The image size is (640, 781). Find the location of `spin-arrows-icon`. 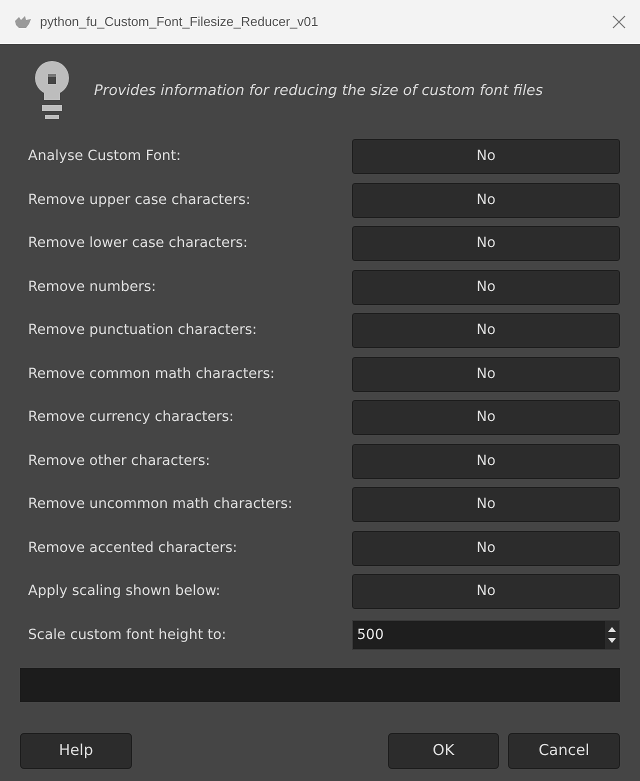

spin-arrows-icon is located at coordinates (612, 635).